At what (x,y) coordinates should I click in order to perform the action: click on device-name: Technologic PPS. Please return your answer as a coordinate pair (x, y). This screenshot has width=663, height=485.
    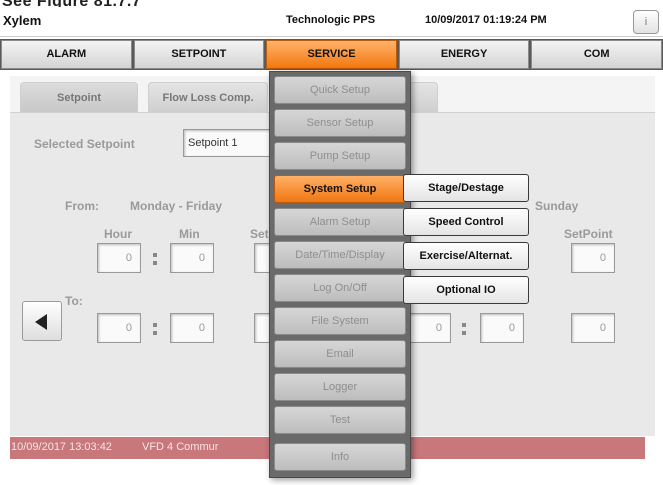
    Looking at the image, I should click on (331, 20).